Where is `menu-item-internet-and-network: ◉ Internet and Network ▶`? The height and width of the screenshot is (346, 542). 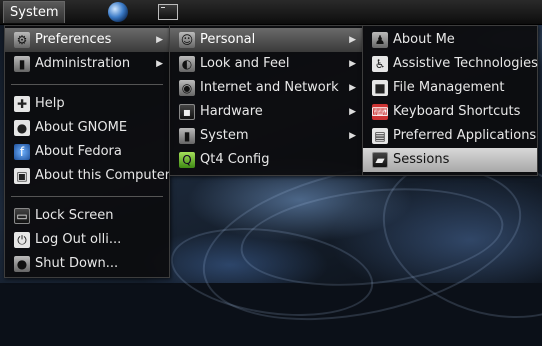 menu-item-internet-and-network: ◉ Internet and Network ▶ is located at coordinates (266, 88).